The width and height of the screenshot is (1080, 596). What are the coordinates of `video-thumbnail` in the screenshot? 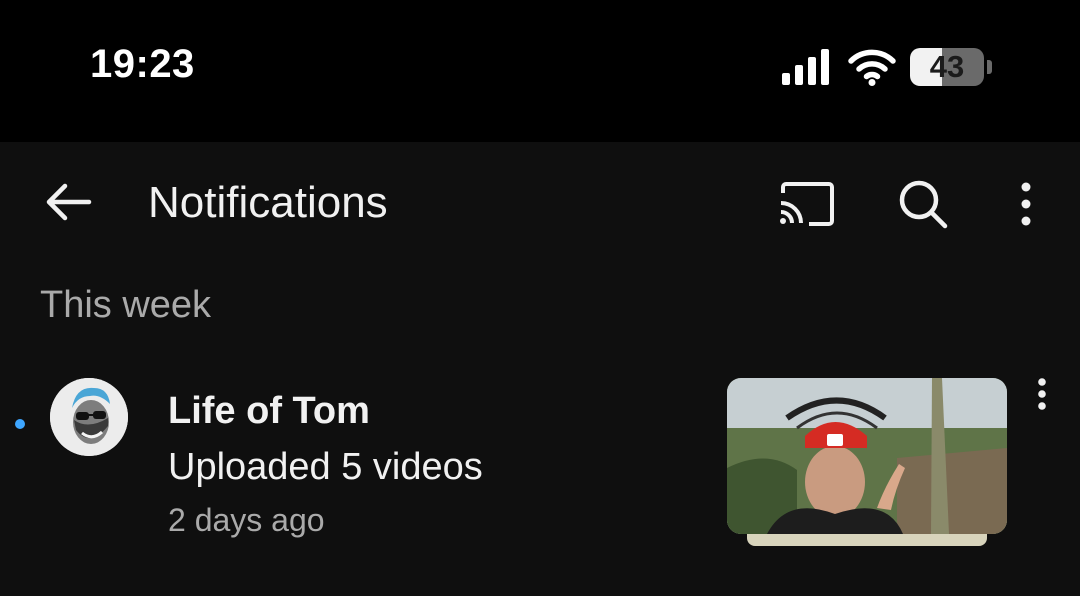 It's located at (867, 456).